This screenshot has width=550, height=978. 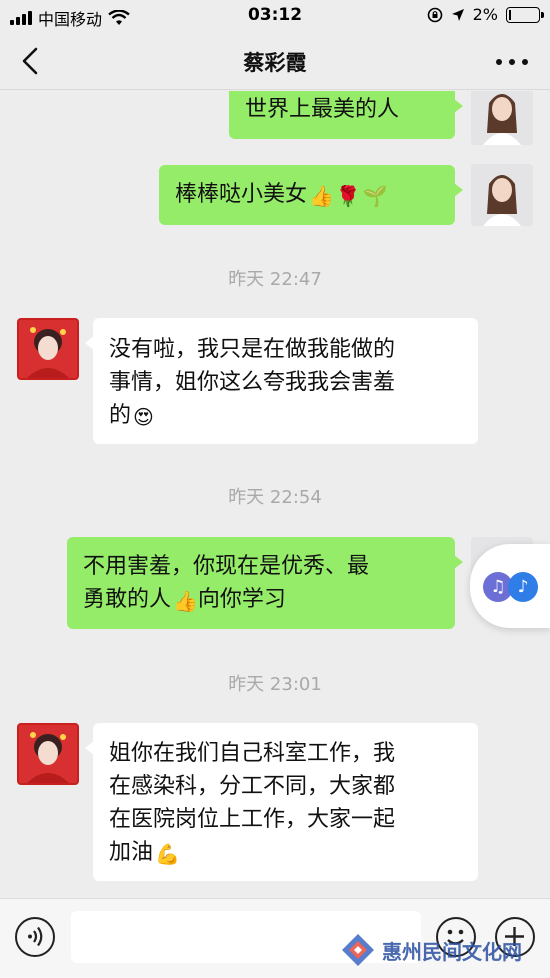 What do you see at coordinates (523, 587) in the screenshot?
I see `music-note-icon: ♪` at bounding box center [523, 587].